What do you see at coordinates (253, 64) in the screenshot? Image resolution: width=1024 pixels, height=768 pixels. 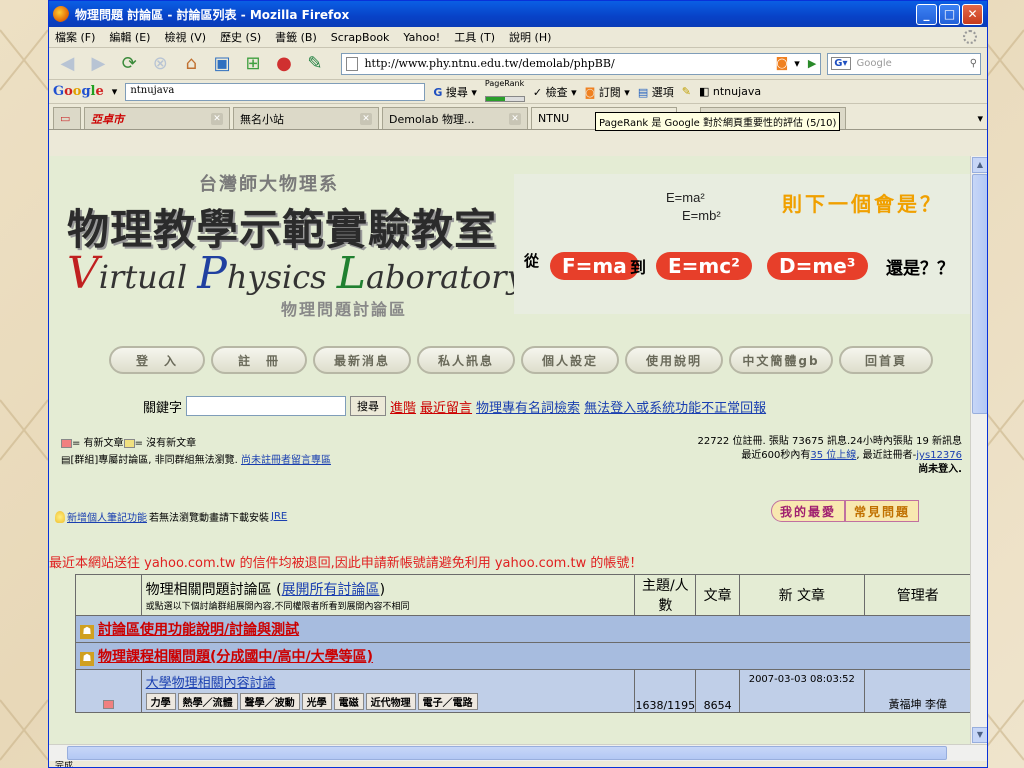 I see `add-icon: ⊞` at bounding box center [253, 64].